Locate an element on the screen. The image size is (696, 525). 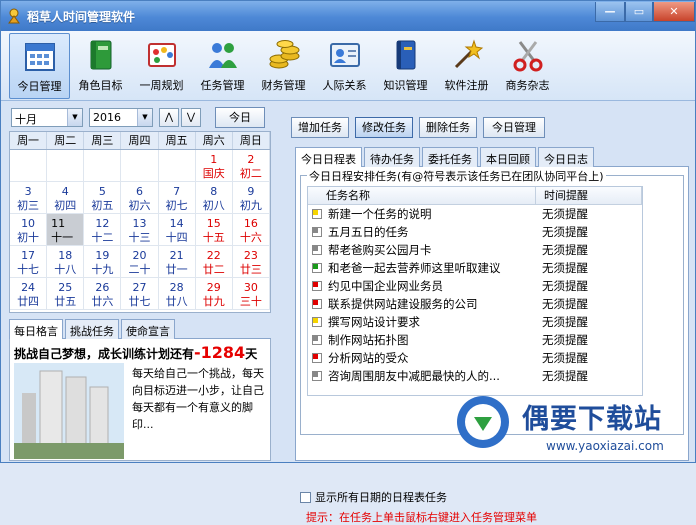
column-header-task-name: 任务名称 is located at coordinates (422, 195).